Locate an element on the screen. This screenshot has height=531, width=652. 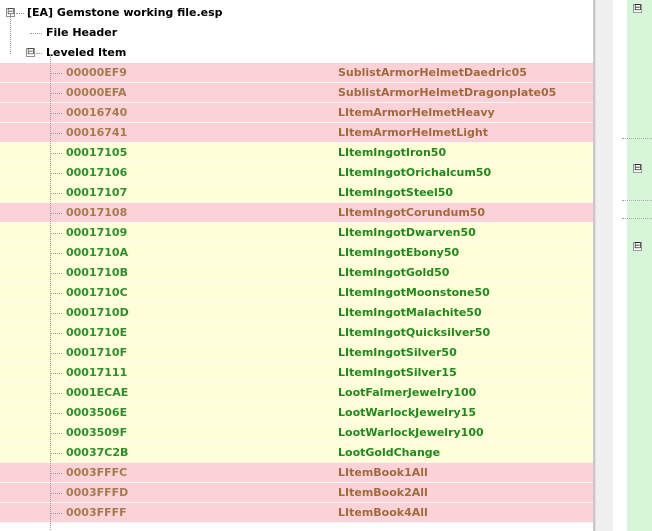
editor-id: LItemIngotSilver50 is located at coordinates (397, 352).